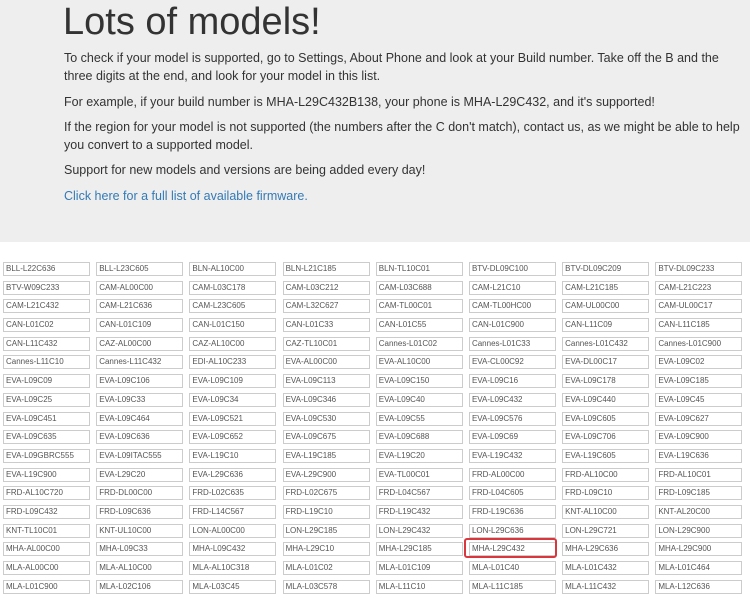 This screenshot has width=750, height=598. I want to click on model-cell: MLA-L02C106, so click(140, 586).